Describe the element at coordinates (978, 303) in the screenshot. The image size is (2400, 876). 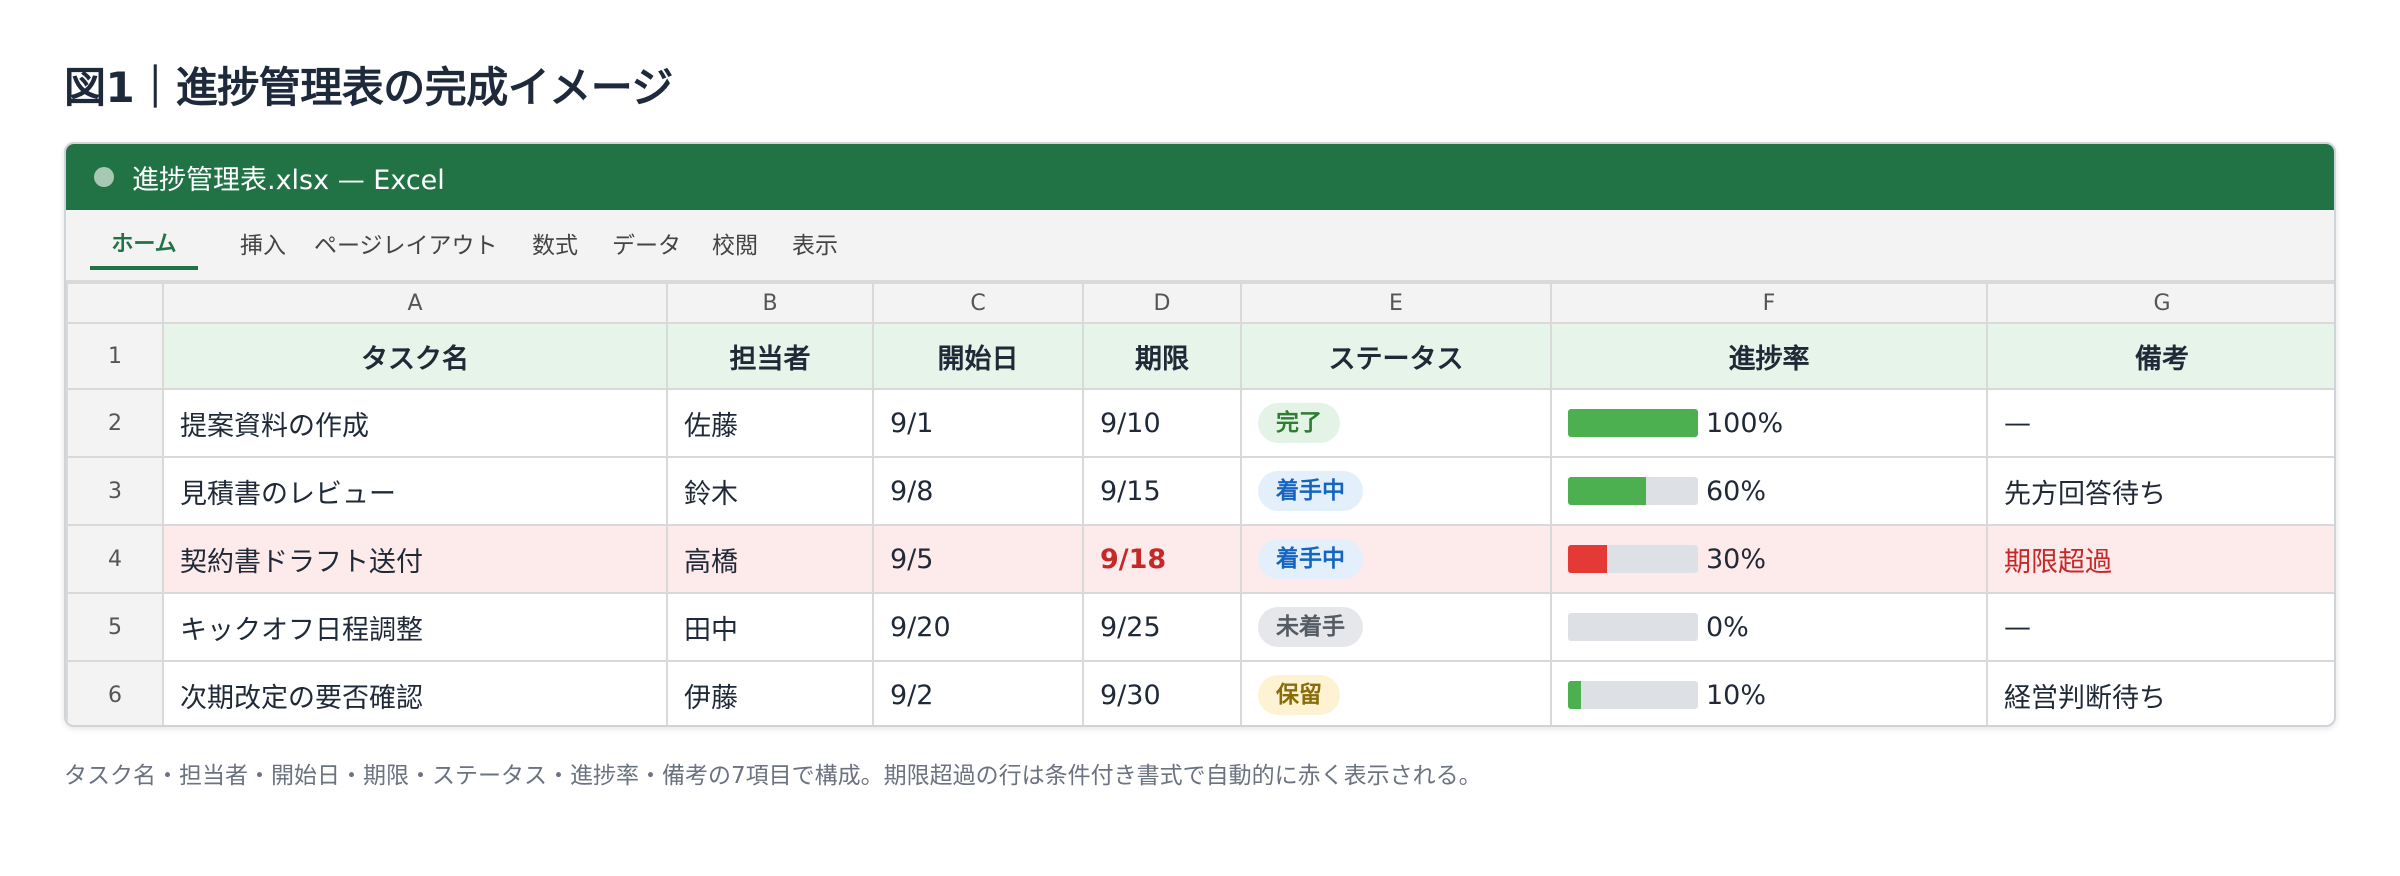
I see `column-header-c: C` at that location.